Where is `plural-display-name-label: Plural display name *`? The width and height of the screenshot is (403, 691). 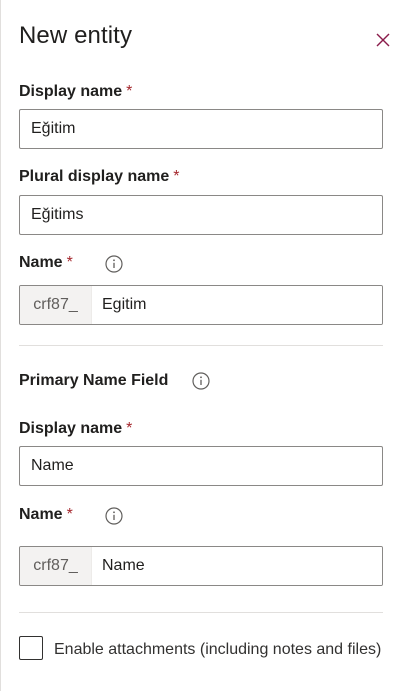 plural-display-name-label: Plural display name * is located at coordinates (99, 177).